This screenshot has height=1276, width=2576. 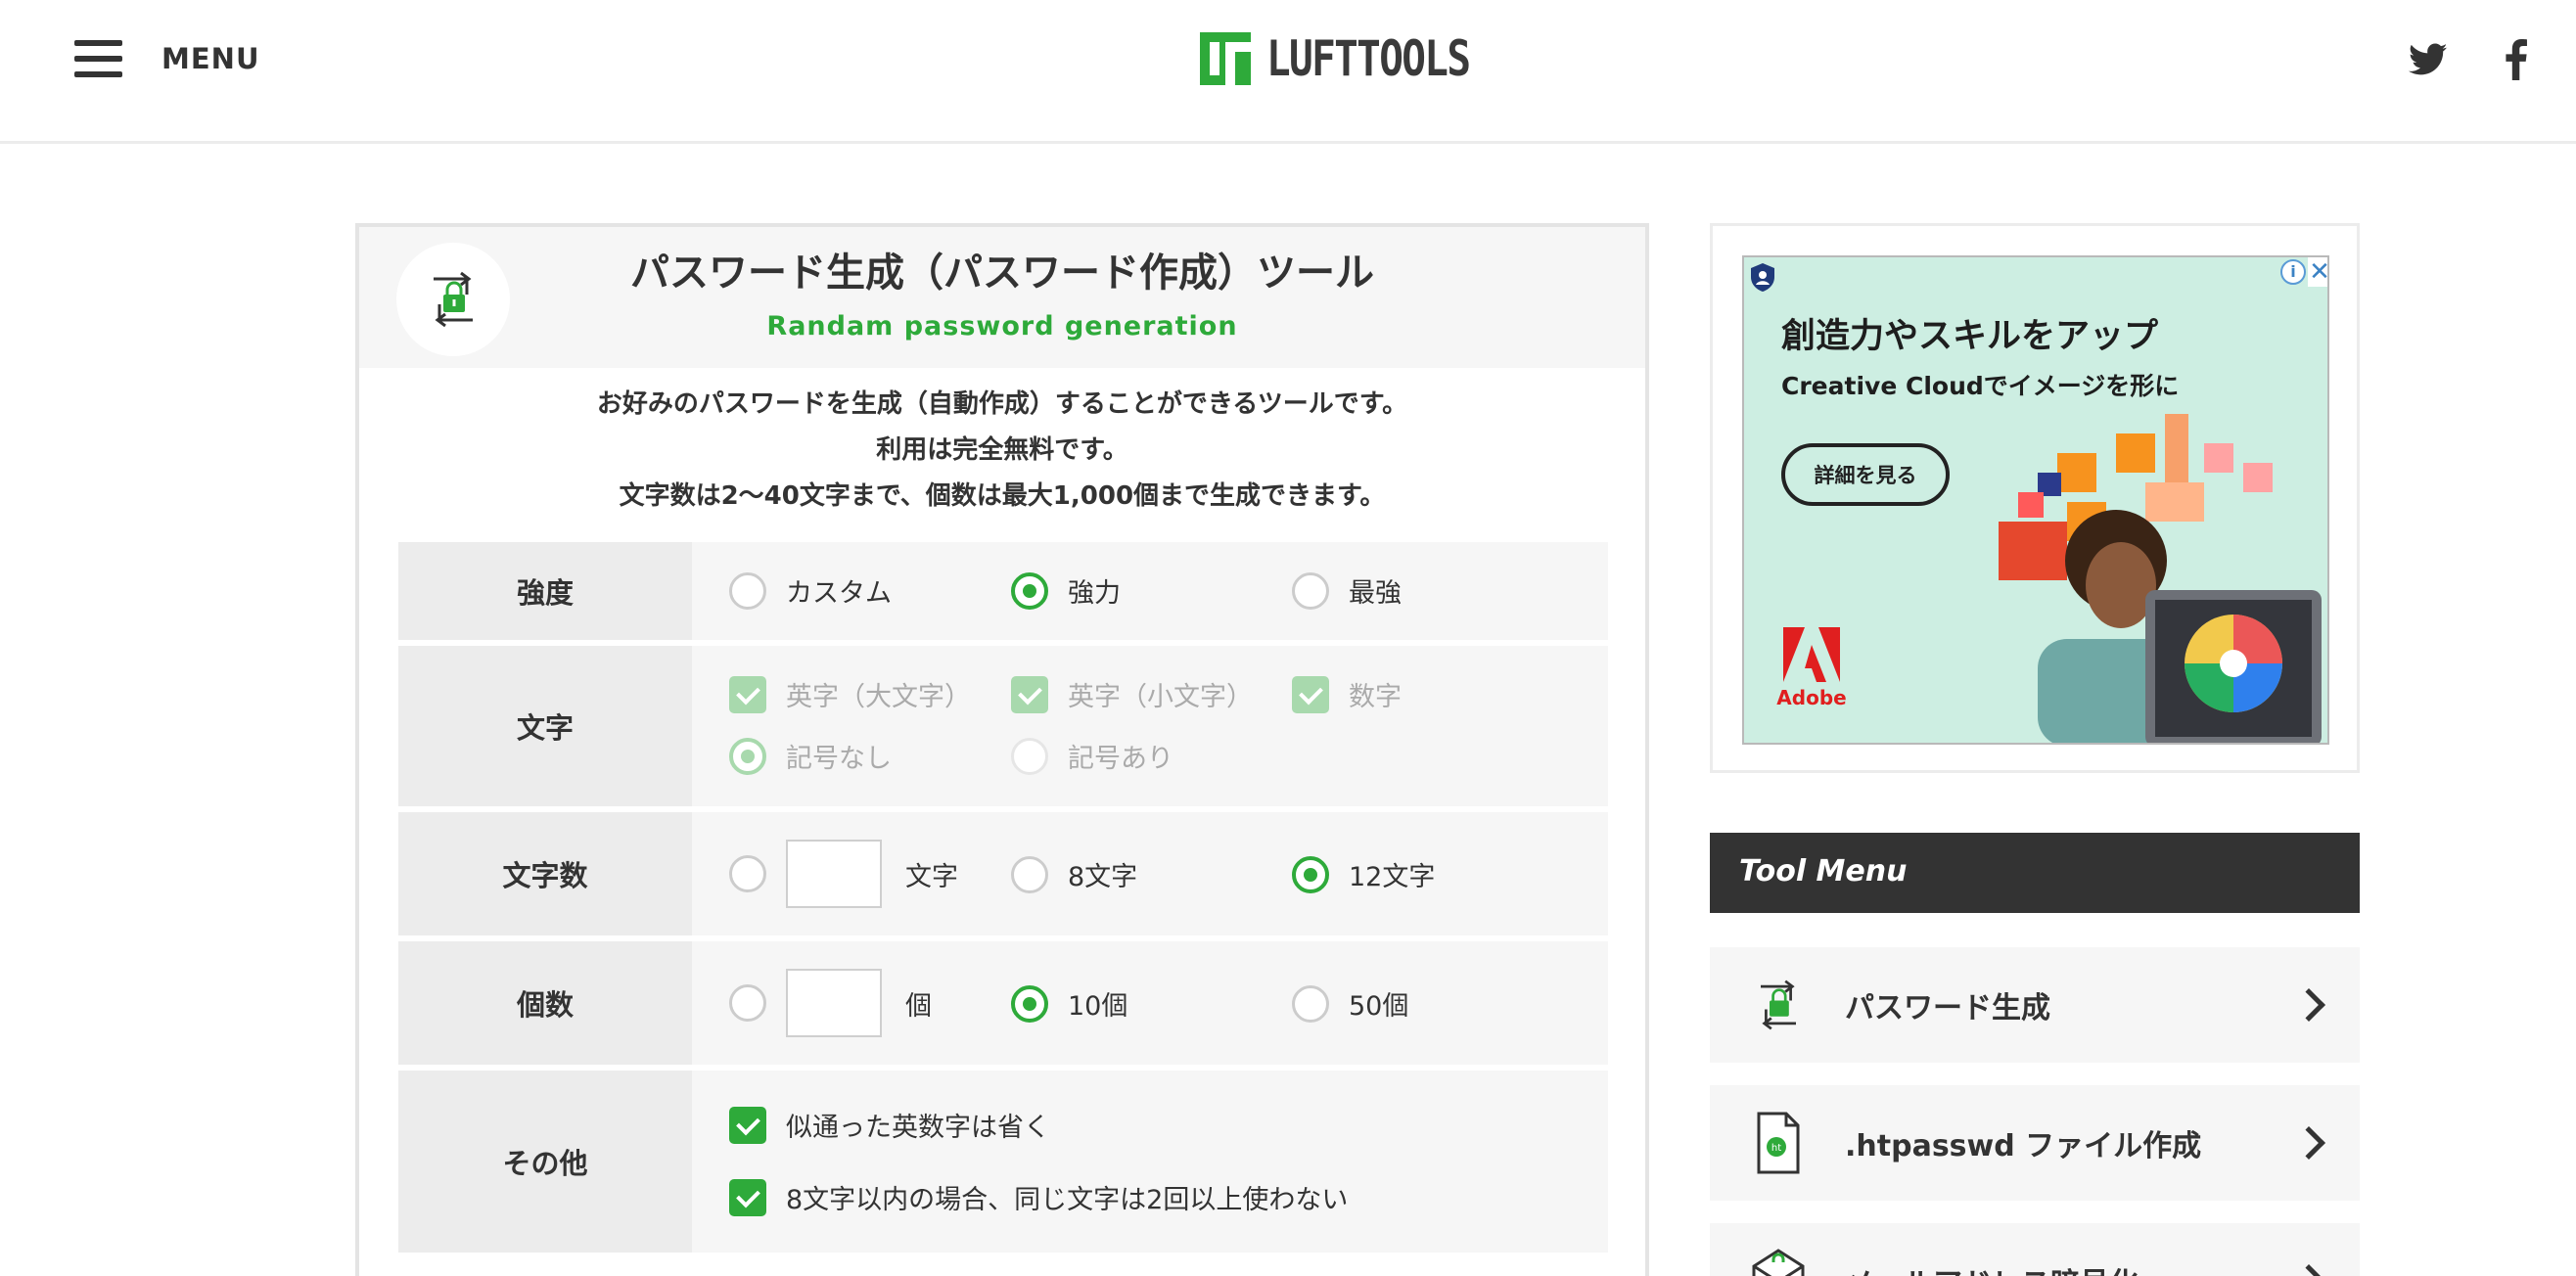 What do you see at coordinates (210, 58) in the screenshot?
I see `menu-label: MENU` at bounding box center [210, 58].